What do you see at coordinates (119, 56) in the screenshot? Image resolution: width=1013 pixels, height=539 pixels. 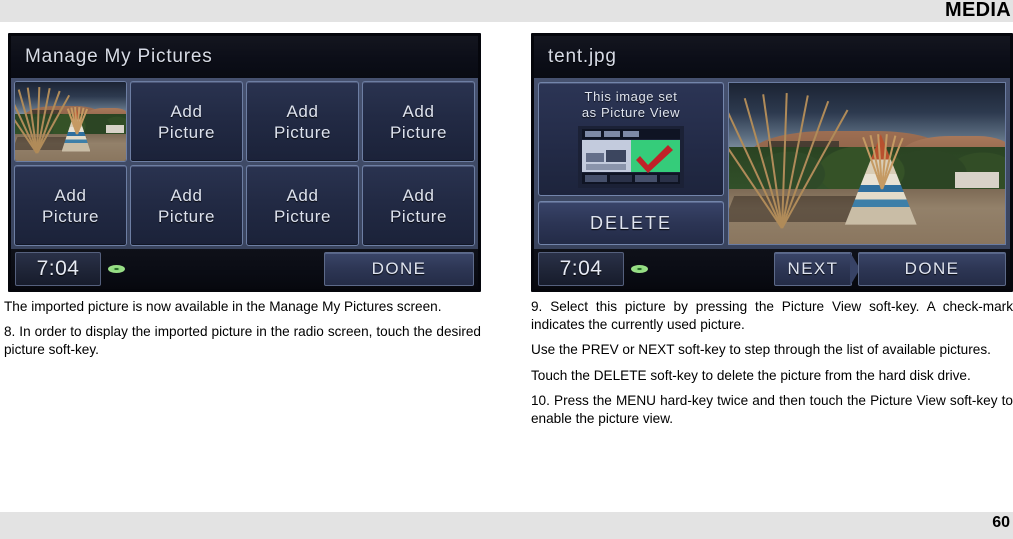 I see `left-screen-title: Manage My Pictures` at bounding box center [119, 56].